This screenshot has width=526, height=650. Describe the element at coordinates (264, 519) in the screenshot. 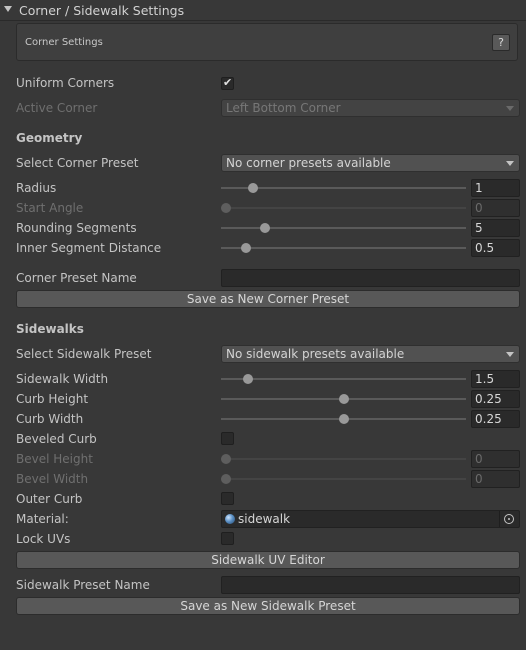

I see `material-value: sidewalk` at that location.